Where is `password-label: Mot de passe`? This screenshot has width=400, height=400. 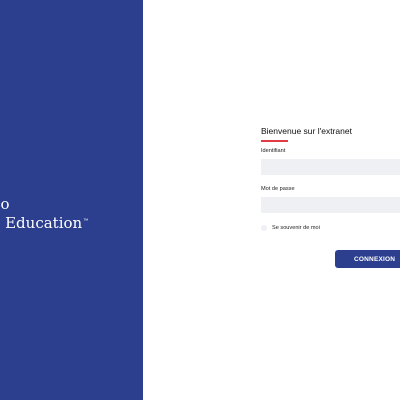 password-label: Mot de passe is located at coordinates (278, 189).